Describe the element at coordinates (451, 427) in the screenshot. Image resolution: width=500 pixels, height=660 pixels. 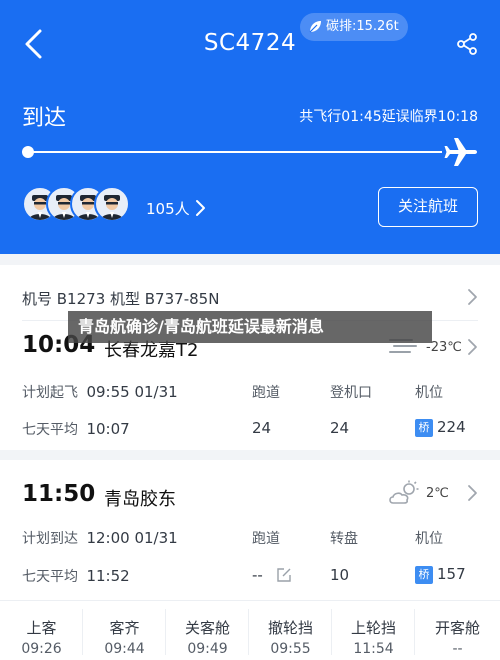
I see `stand-number: 224` at that location.